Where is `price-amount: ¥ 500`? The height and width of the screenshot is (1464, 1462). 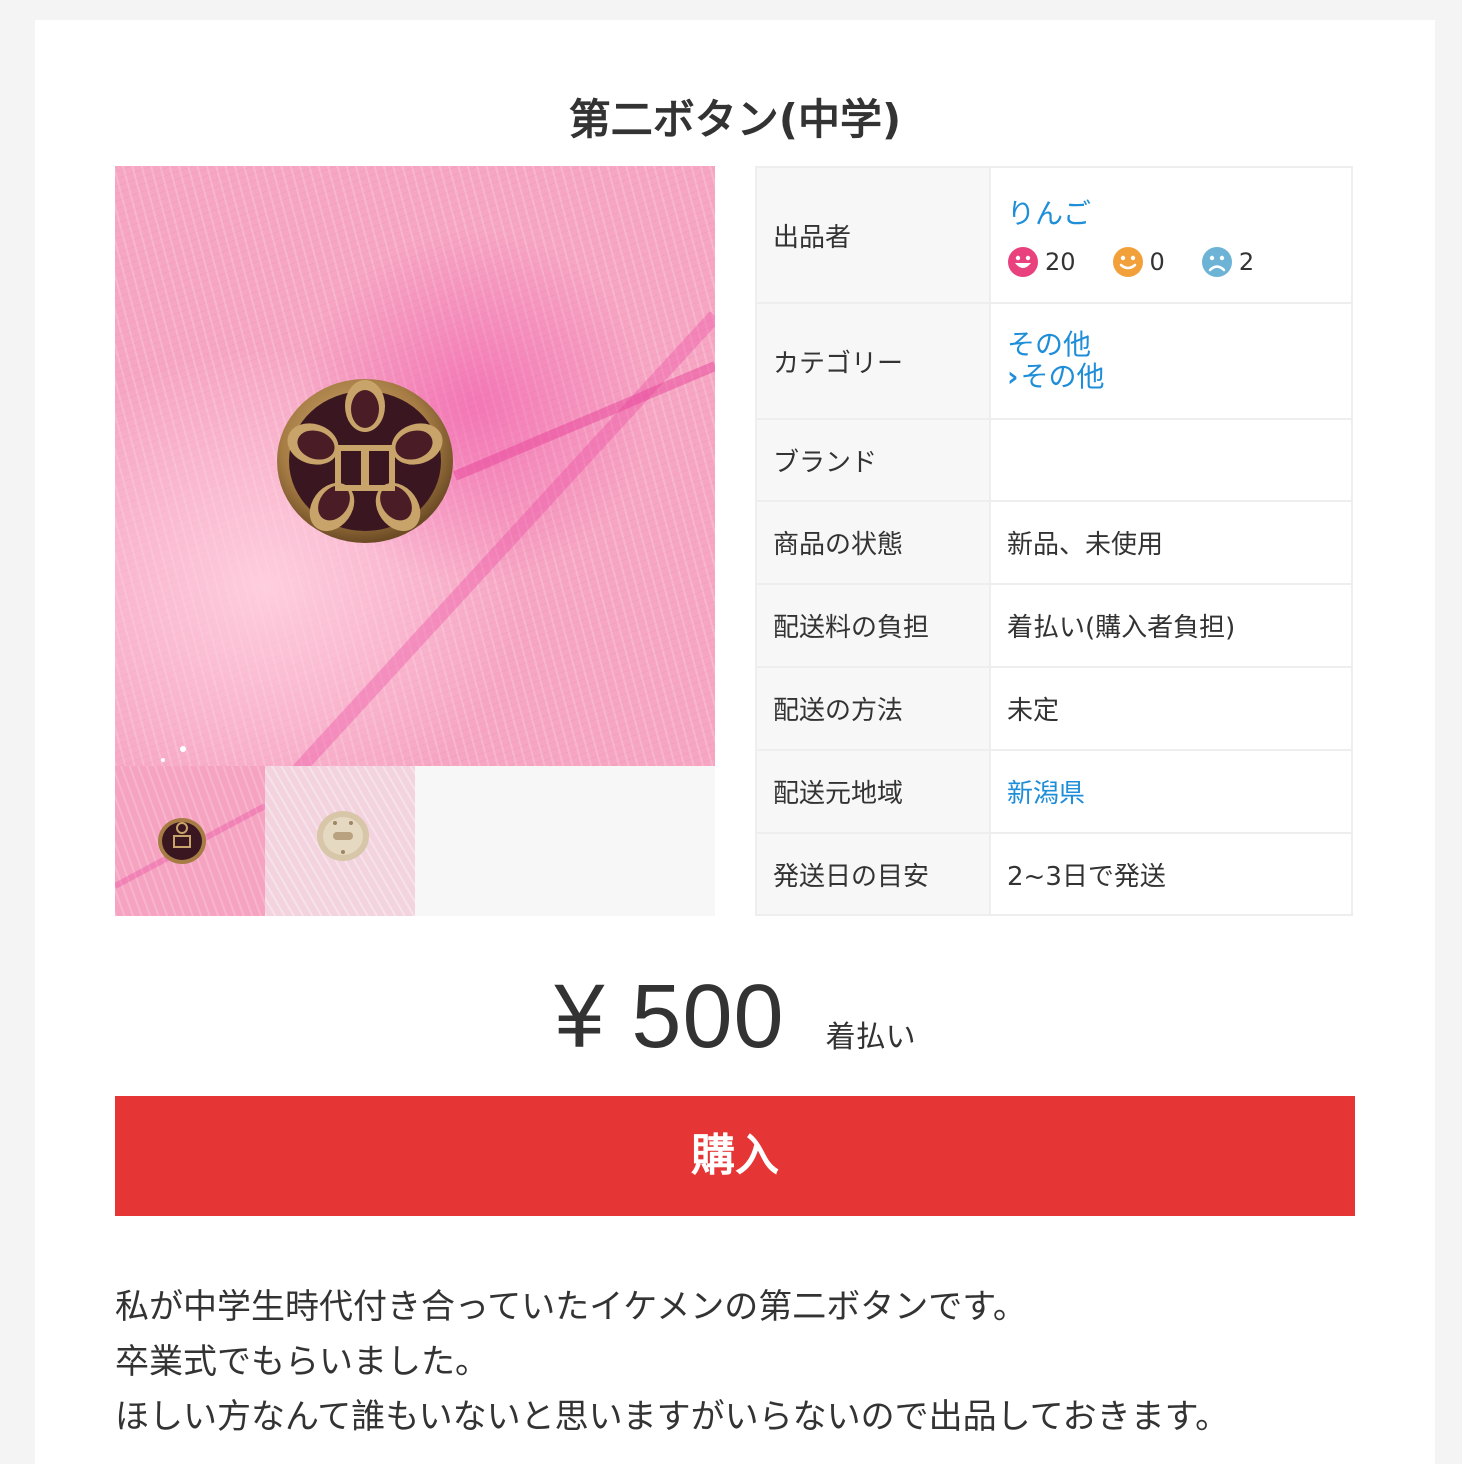
price-amount: ¥ 500 is located at coordinates (669, 1017).